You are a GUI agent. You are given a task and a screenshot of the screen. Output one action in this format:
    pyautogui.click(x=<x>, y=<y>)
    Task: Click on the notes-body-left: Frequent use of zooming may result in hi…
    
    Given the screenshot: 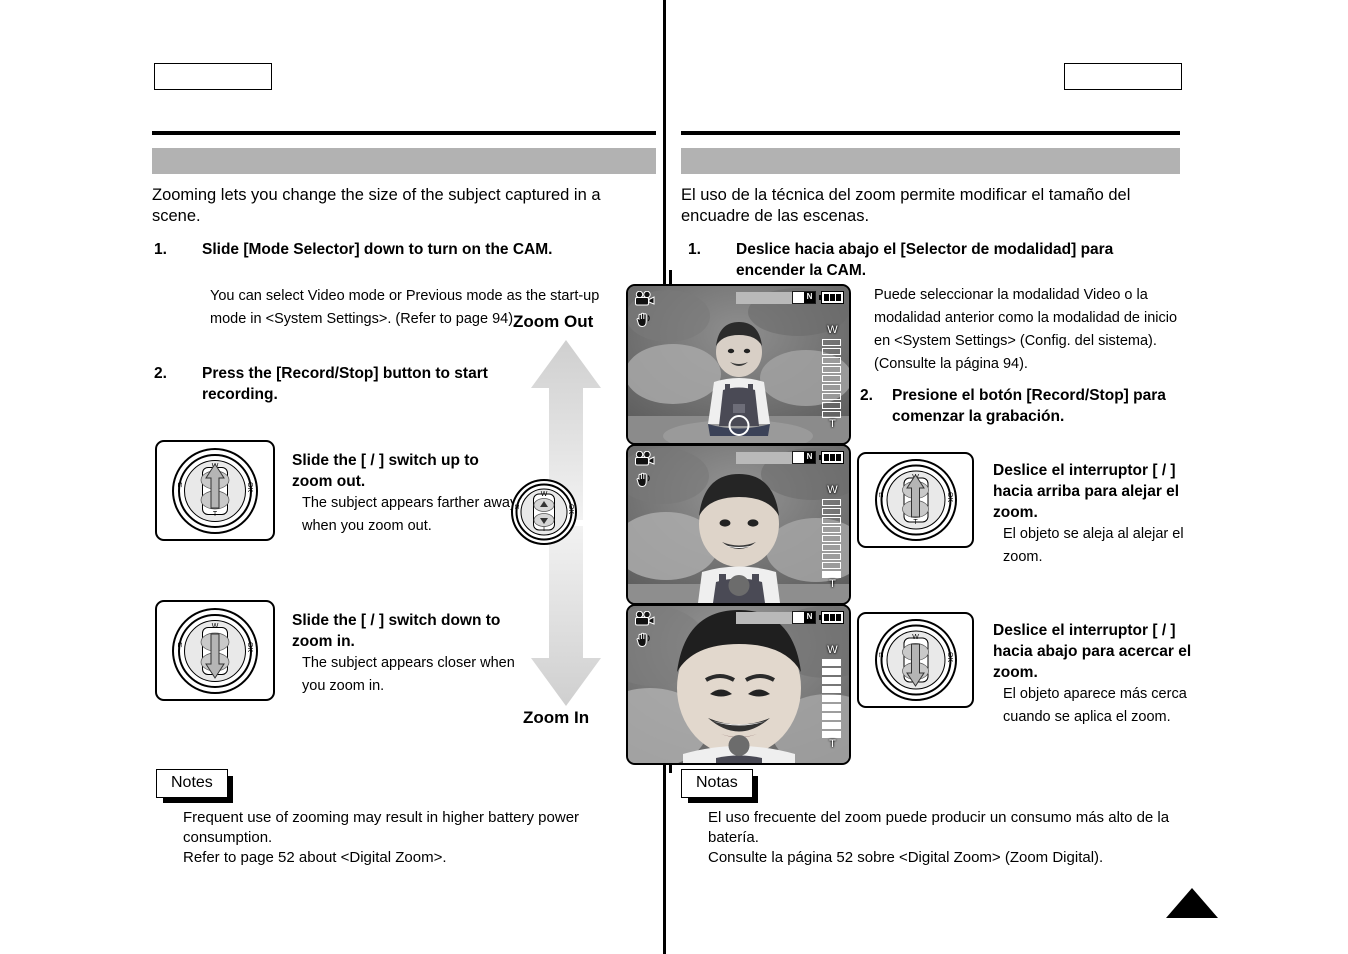 What is the action you would take?
    pyautogui.click(x=413, y=838)
    